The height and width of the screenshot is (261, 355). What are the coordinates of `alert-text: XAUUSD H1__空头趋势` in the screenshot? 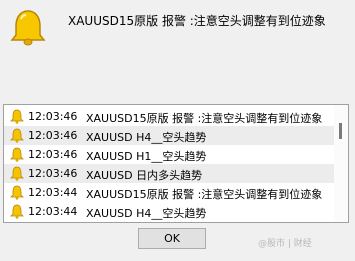 It's located at (146, 156).